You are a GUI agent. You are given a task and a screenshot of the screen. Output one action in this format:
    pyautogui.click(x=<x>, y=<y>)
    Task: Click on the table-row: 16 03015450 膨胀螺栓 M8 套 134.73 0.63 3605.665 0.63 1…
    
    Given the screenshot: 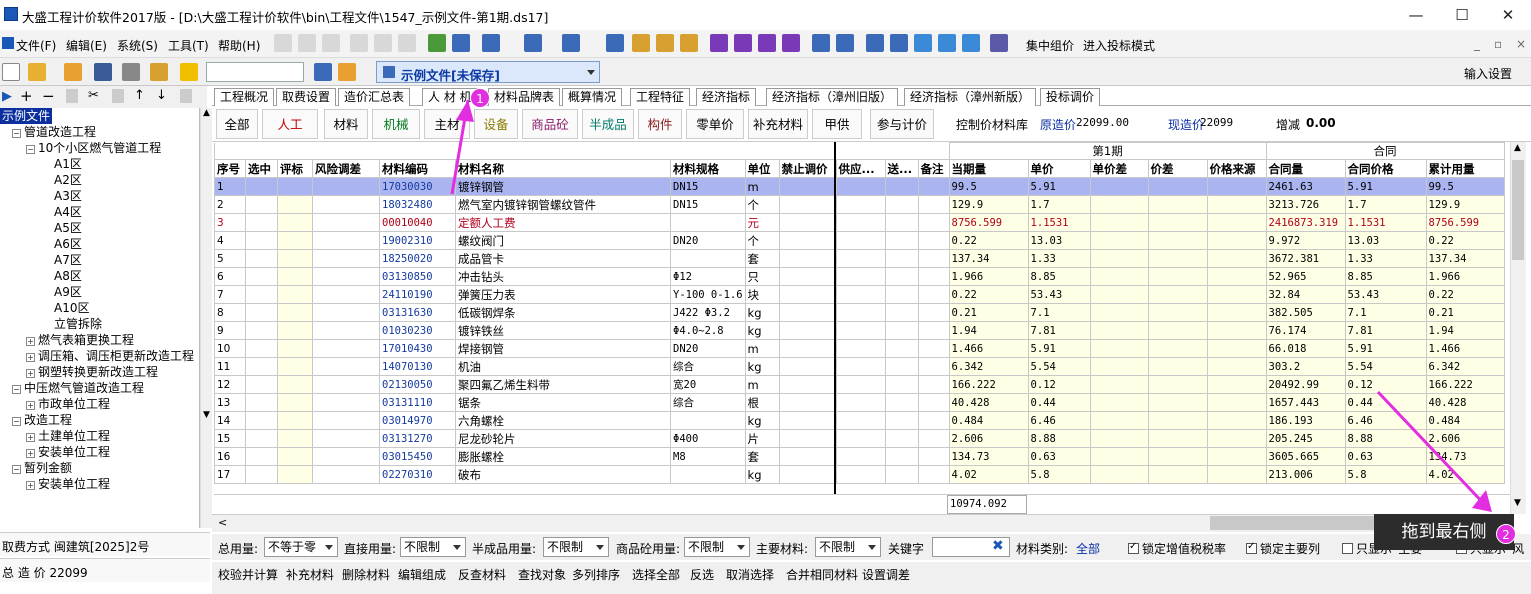 What is the action you would take?
    pyautogui.click(x=859, y=456)
    